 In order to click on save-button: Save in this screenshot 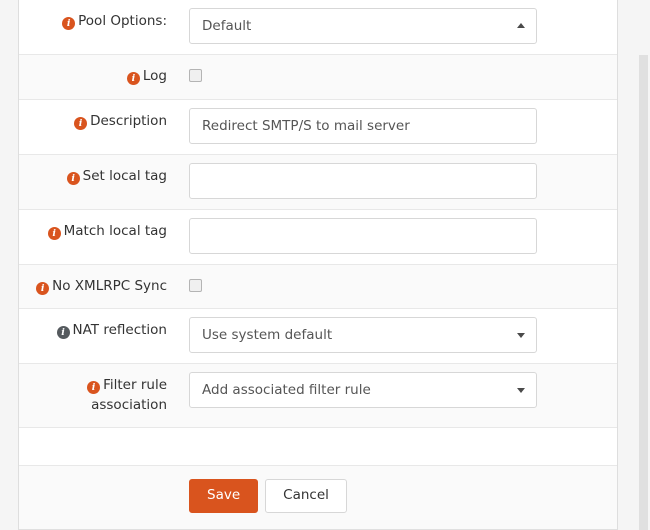, I will do `click(224, 496)`.